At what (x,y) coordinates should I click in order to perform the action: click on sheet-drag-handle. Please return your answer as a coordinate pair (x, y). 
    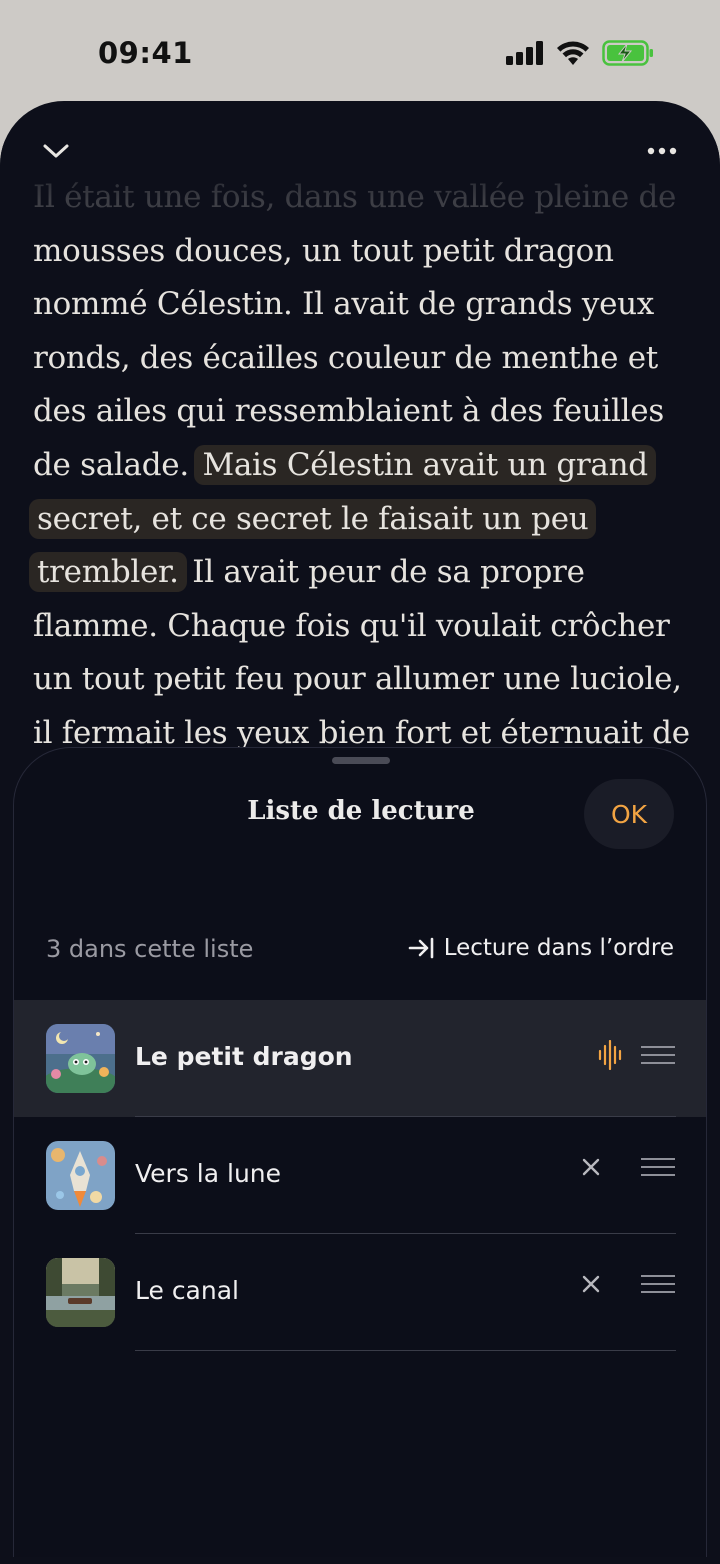
    Looking at the image, I should click on (361, 760).